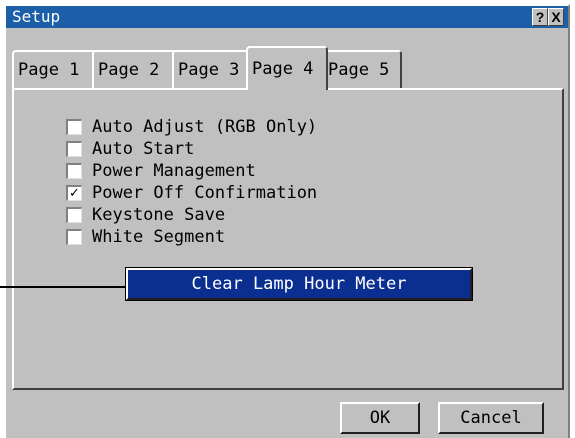  Describe the element at coordinates (55, 69) in the screenshot. I see `tab-page-1: Page 1` at that location.